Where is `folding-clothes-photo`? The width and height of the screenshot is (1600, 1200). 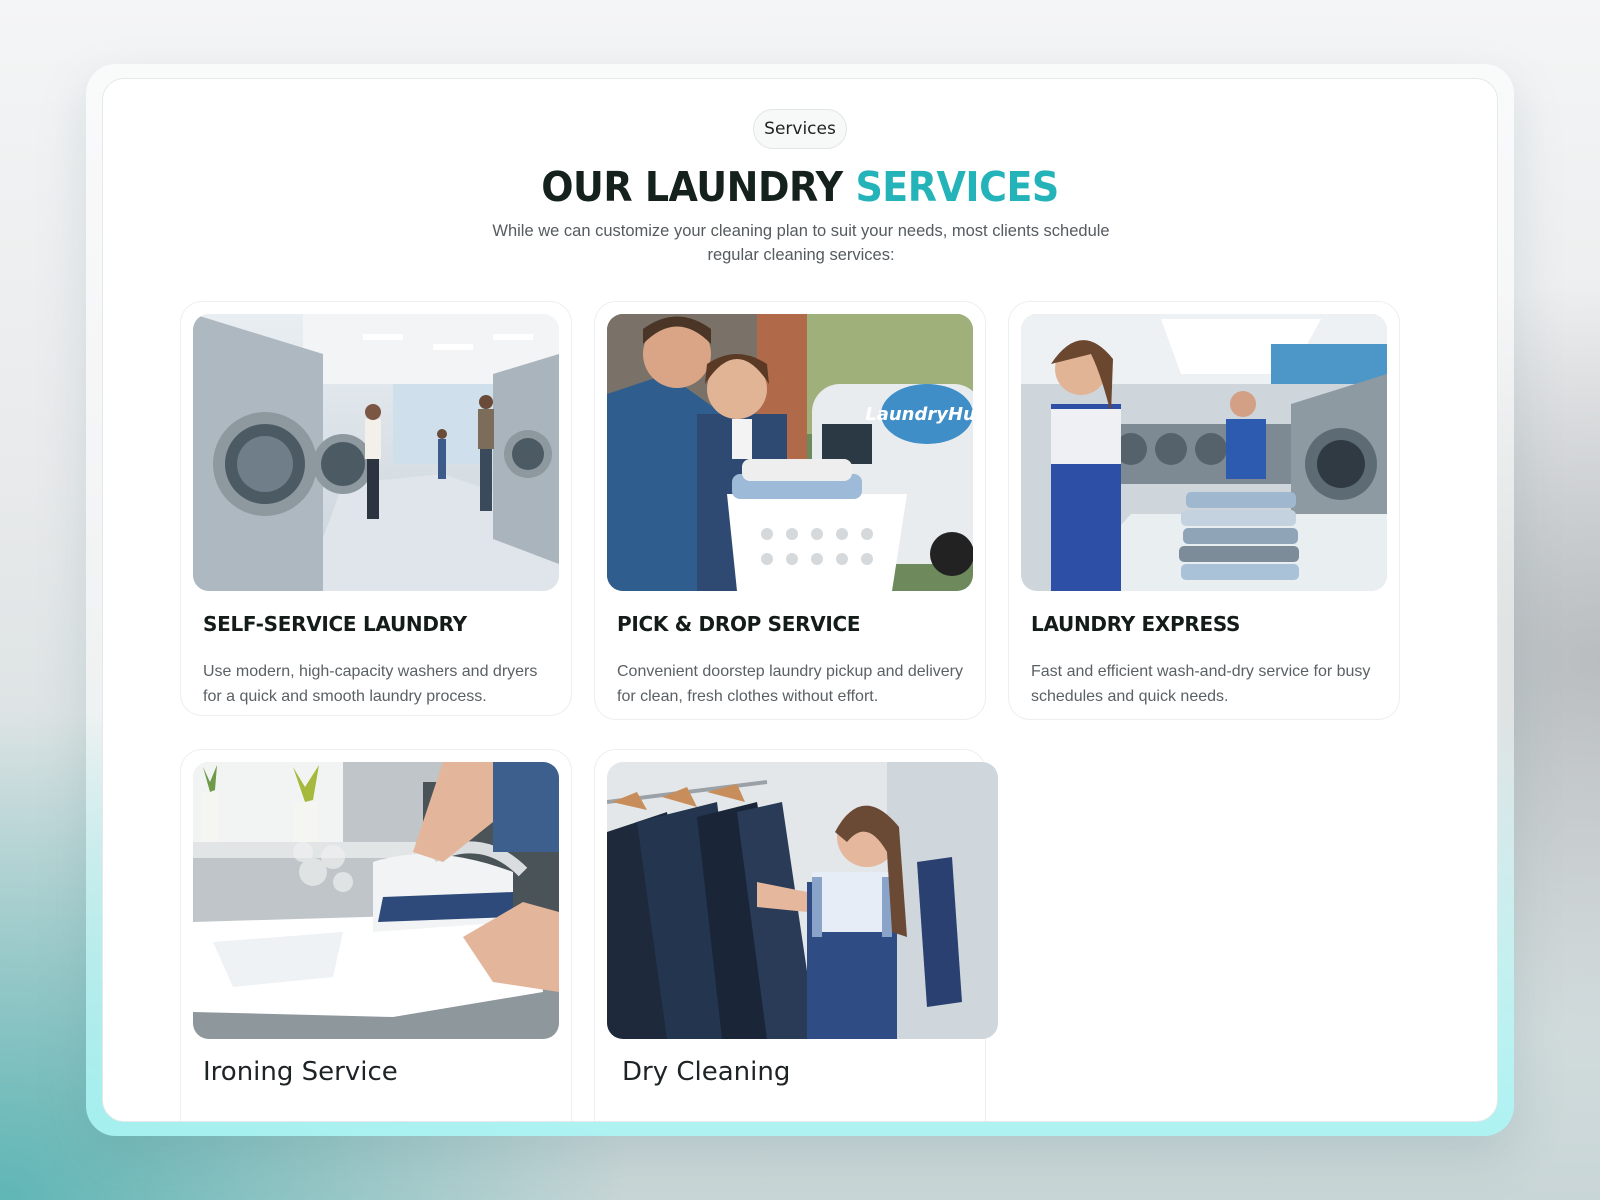
folding-clothes-photo is located at coordinates (1204, 452).